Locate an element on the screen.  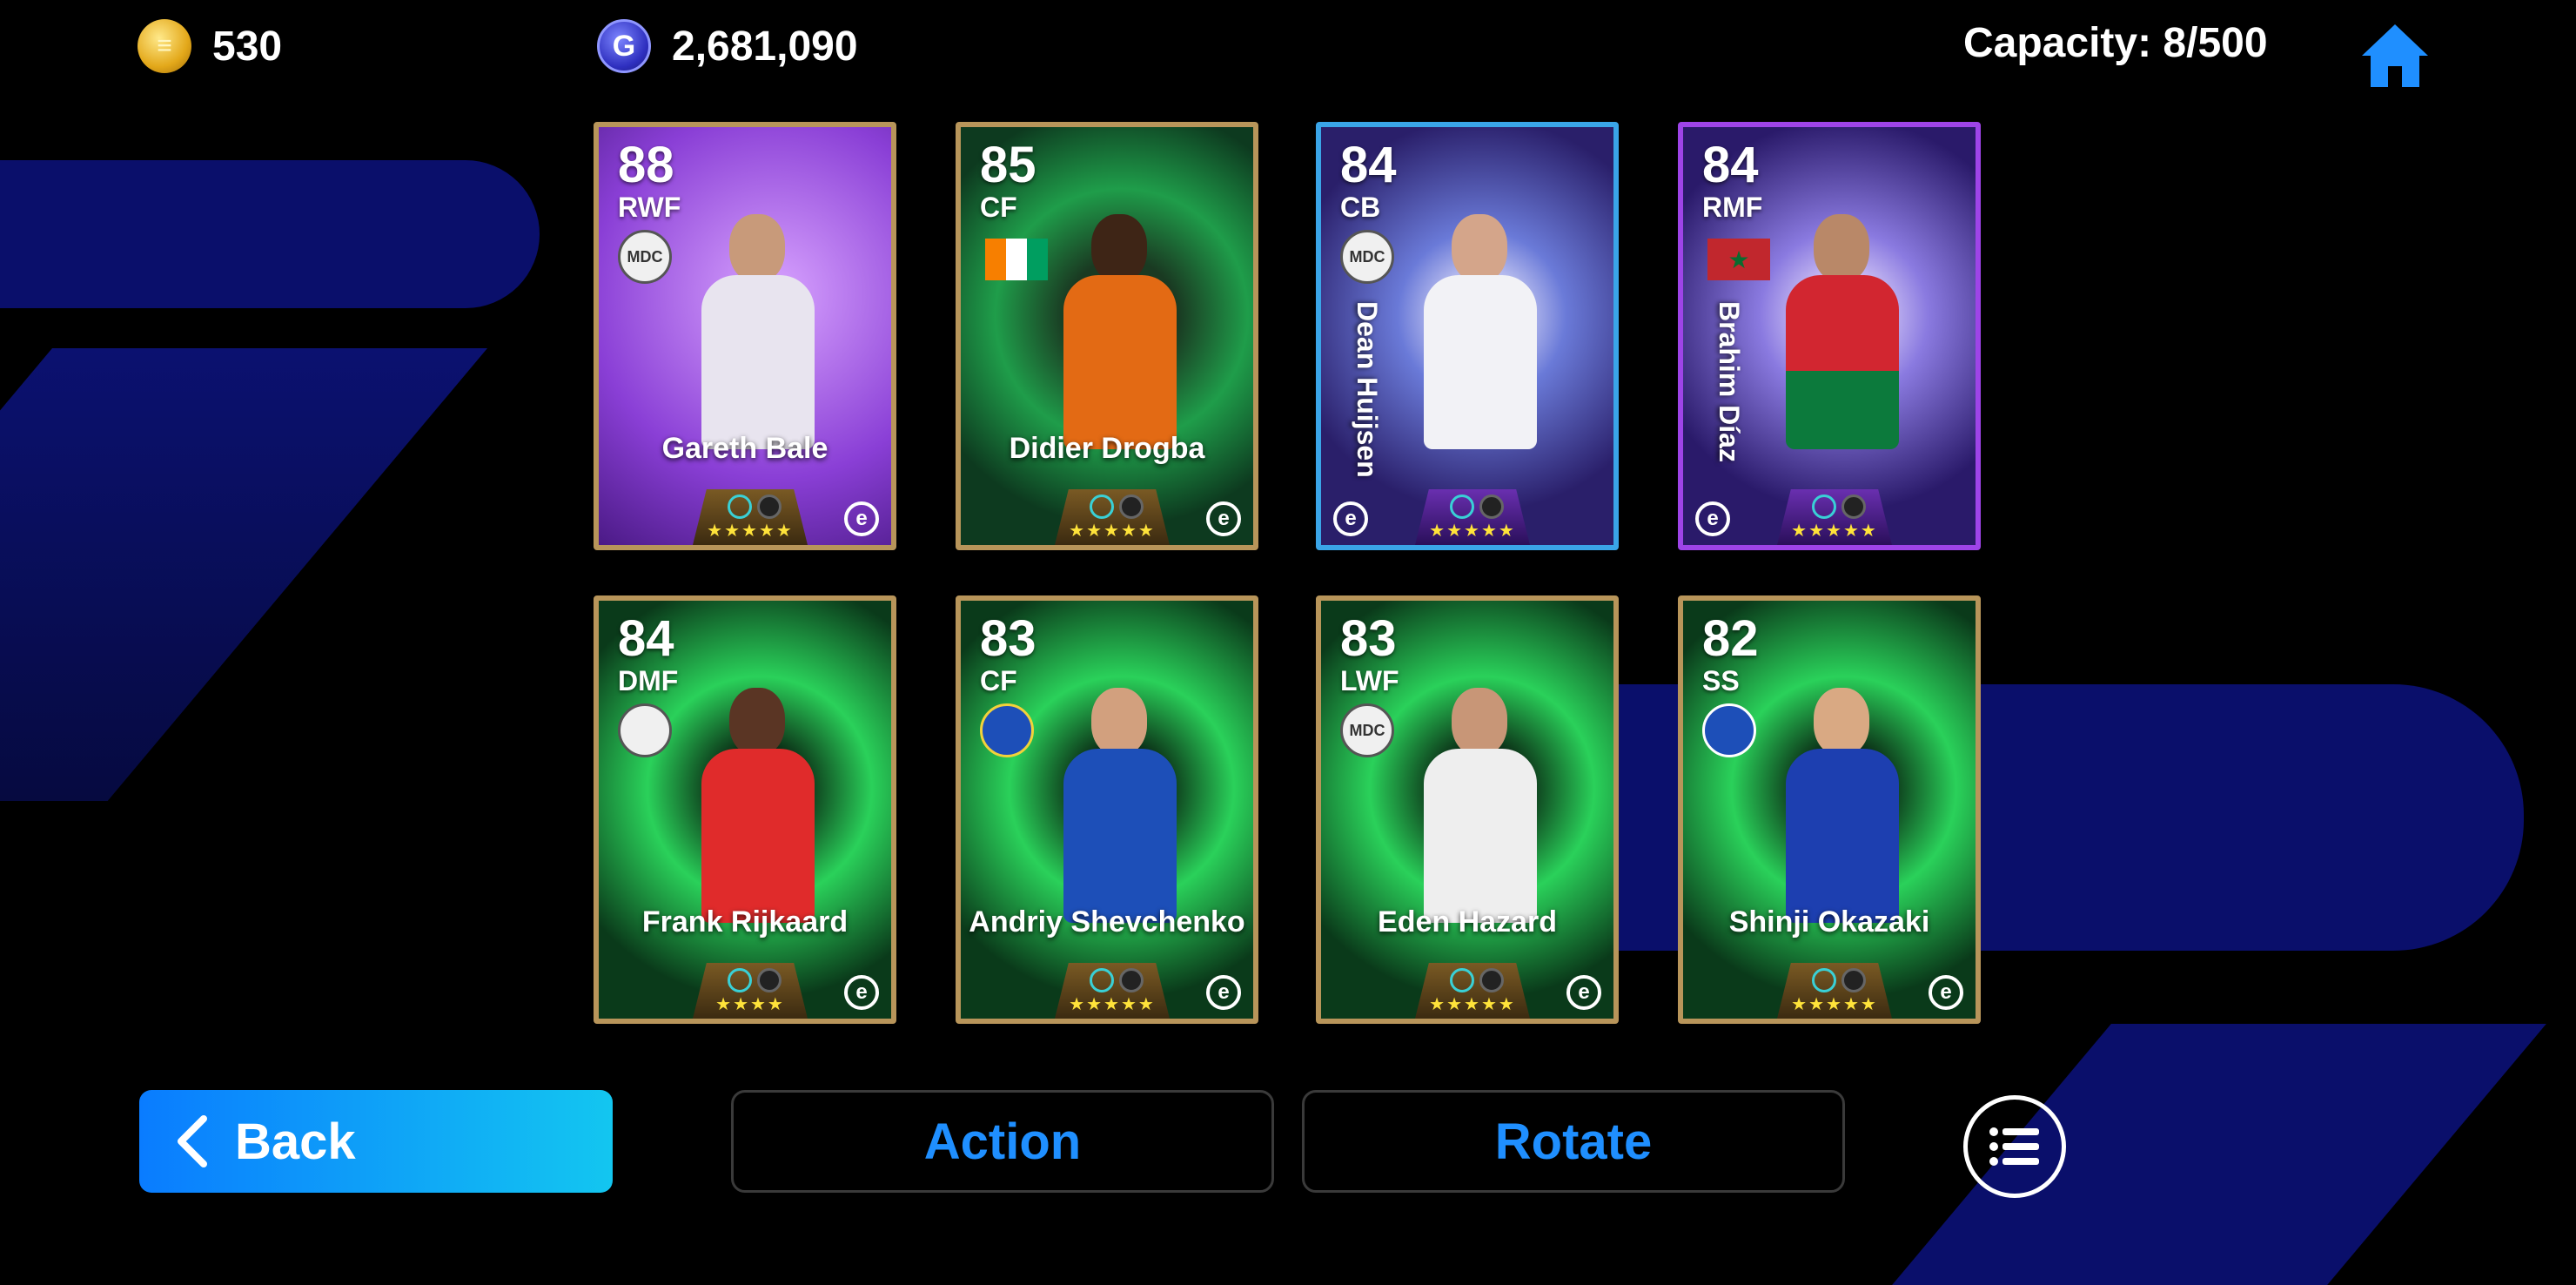
back-button: Back is located at coordinates (376, 1141).